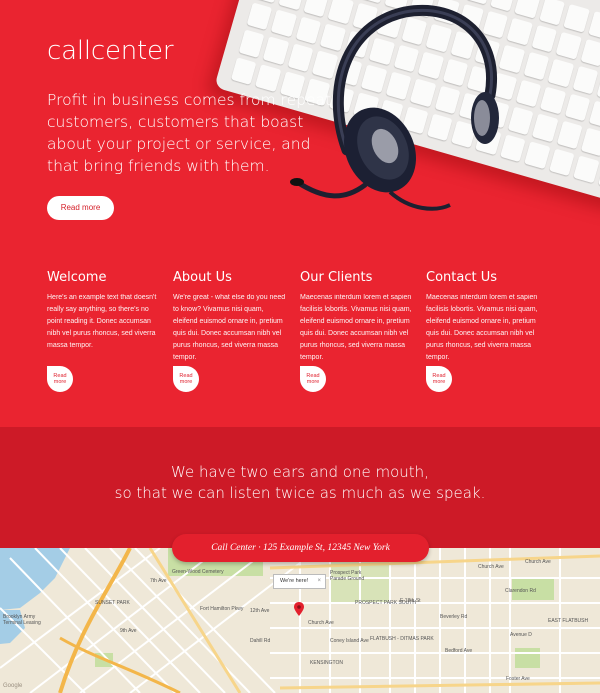 Image resolution: width=600 pixels, height=693 pixels. I want to click on hero-read-more-button: Read more, so click(80, 208).